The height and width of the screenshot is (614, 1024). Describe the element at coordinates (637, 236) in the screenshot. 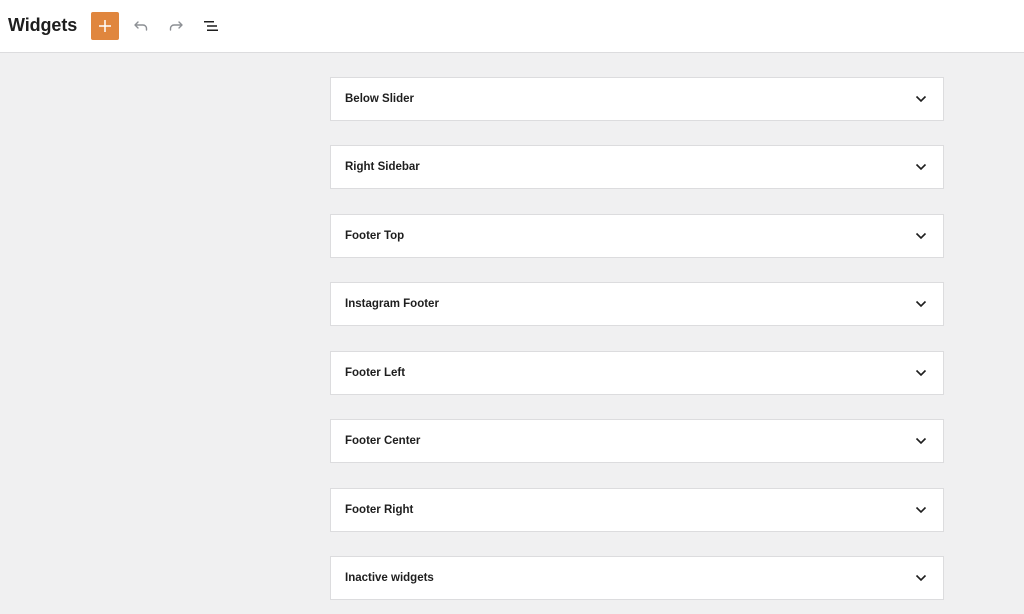

I see `widget-area-footer-top: Footer Top` at that location.